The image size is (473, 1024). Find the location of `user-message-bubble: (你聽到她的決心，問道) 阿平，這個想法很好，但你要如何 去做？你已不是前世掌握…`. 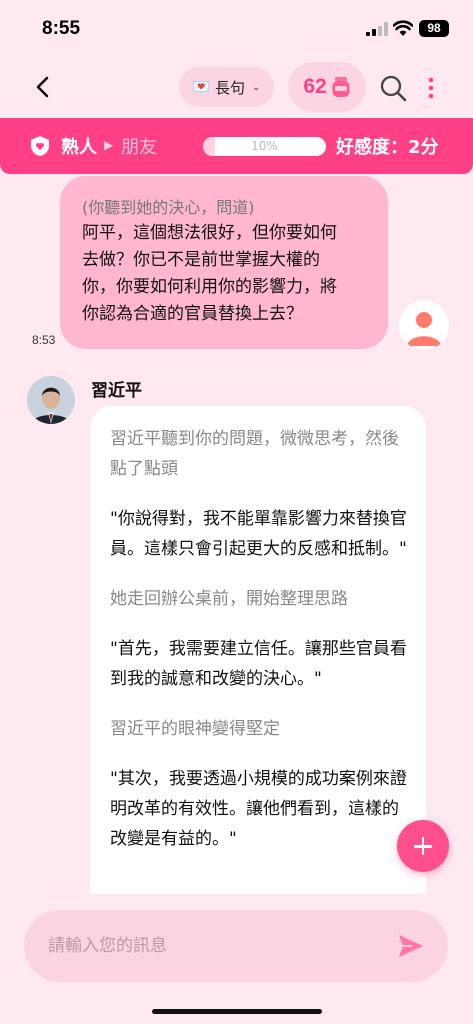

user-message-bubble: (你聽到她的決心，問道) 阿平，這個想法很好，但你要如何 去做？你已不是前世掌握… is located at coordinates (224, 262).